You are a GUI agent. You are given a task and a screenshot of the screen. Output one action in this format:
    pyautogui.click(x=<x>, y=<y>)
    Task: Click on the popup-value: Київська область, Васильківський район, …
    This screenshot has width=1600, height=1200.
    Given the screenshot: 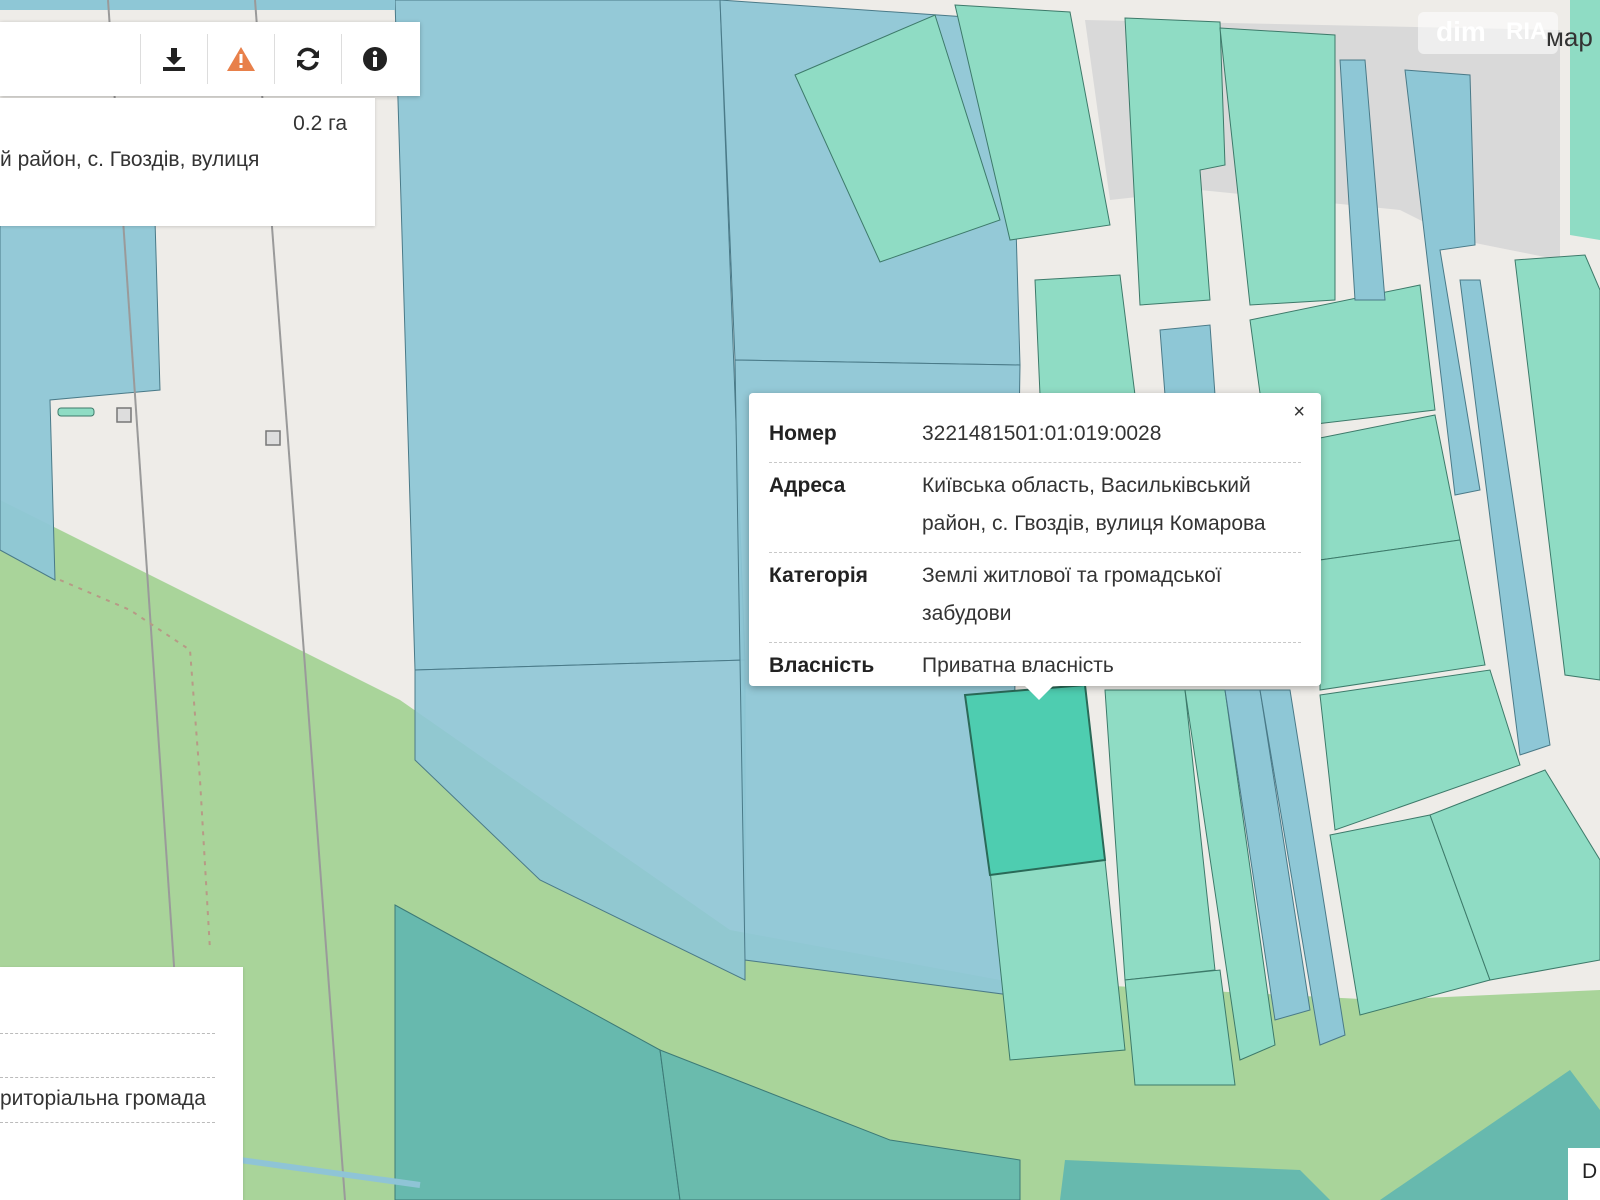 What is the action you would take?
    pyautogui.click(x=1094, y=504)
    